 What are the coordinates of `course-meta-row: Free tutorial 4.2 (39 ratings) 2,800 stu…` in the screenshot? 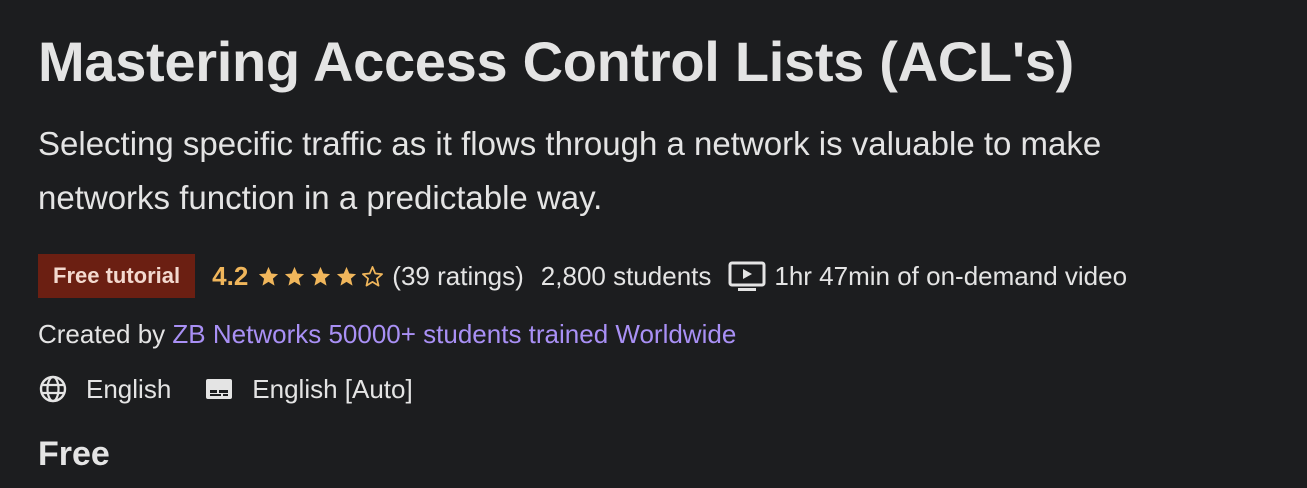 It's located at (582, 276).